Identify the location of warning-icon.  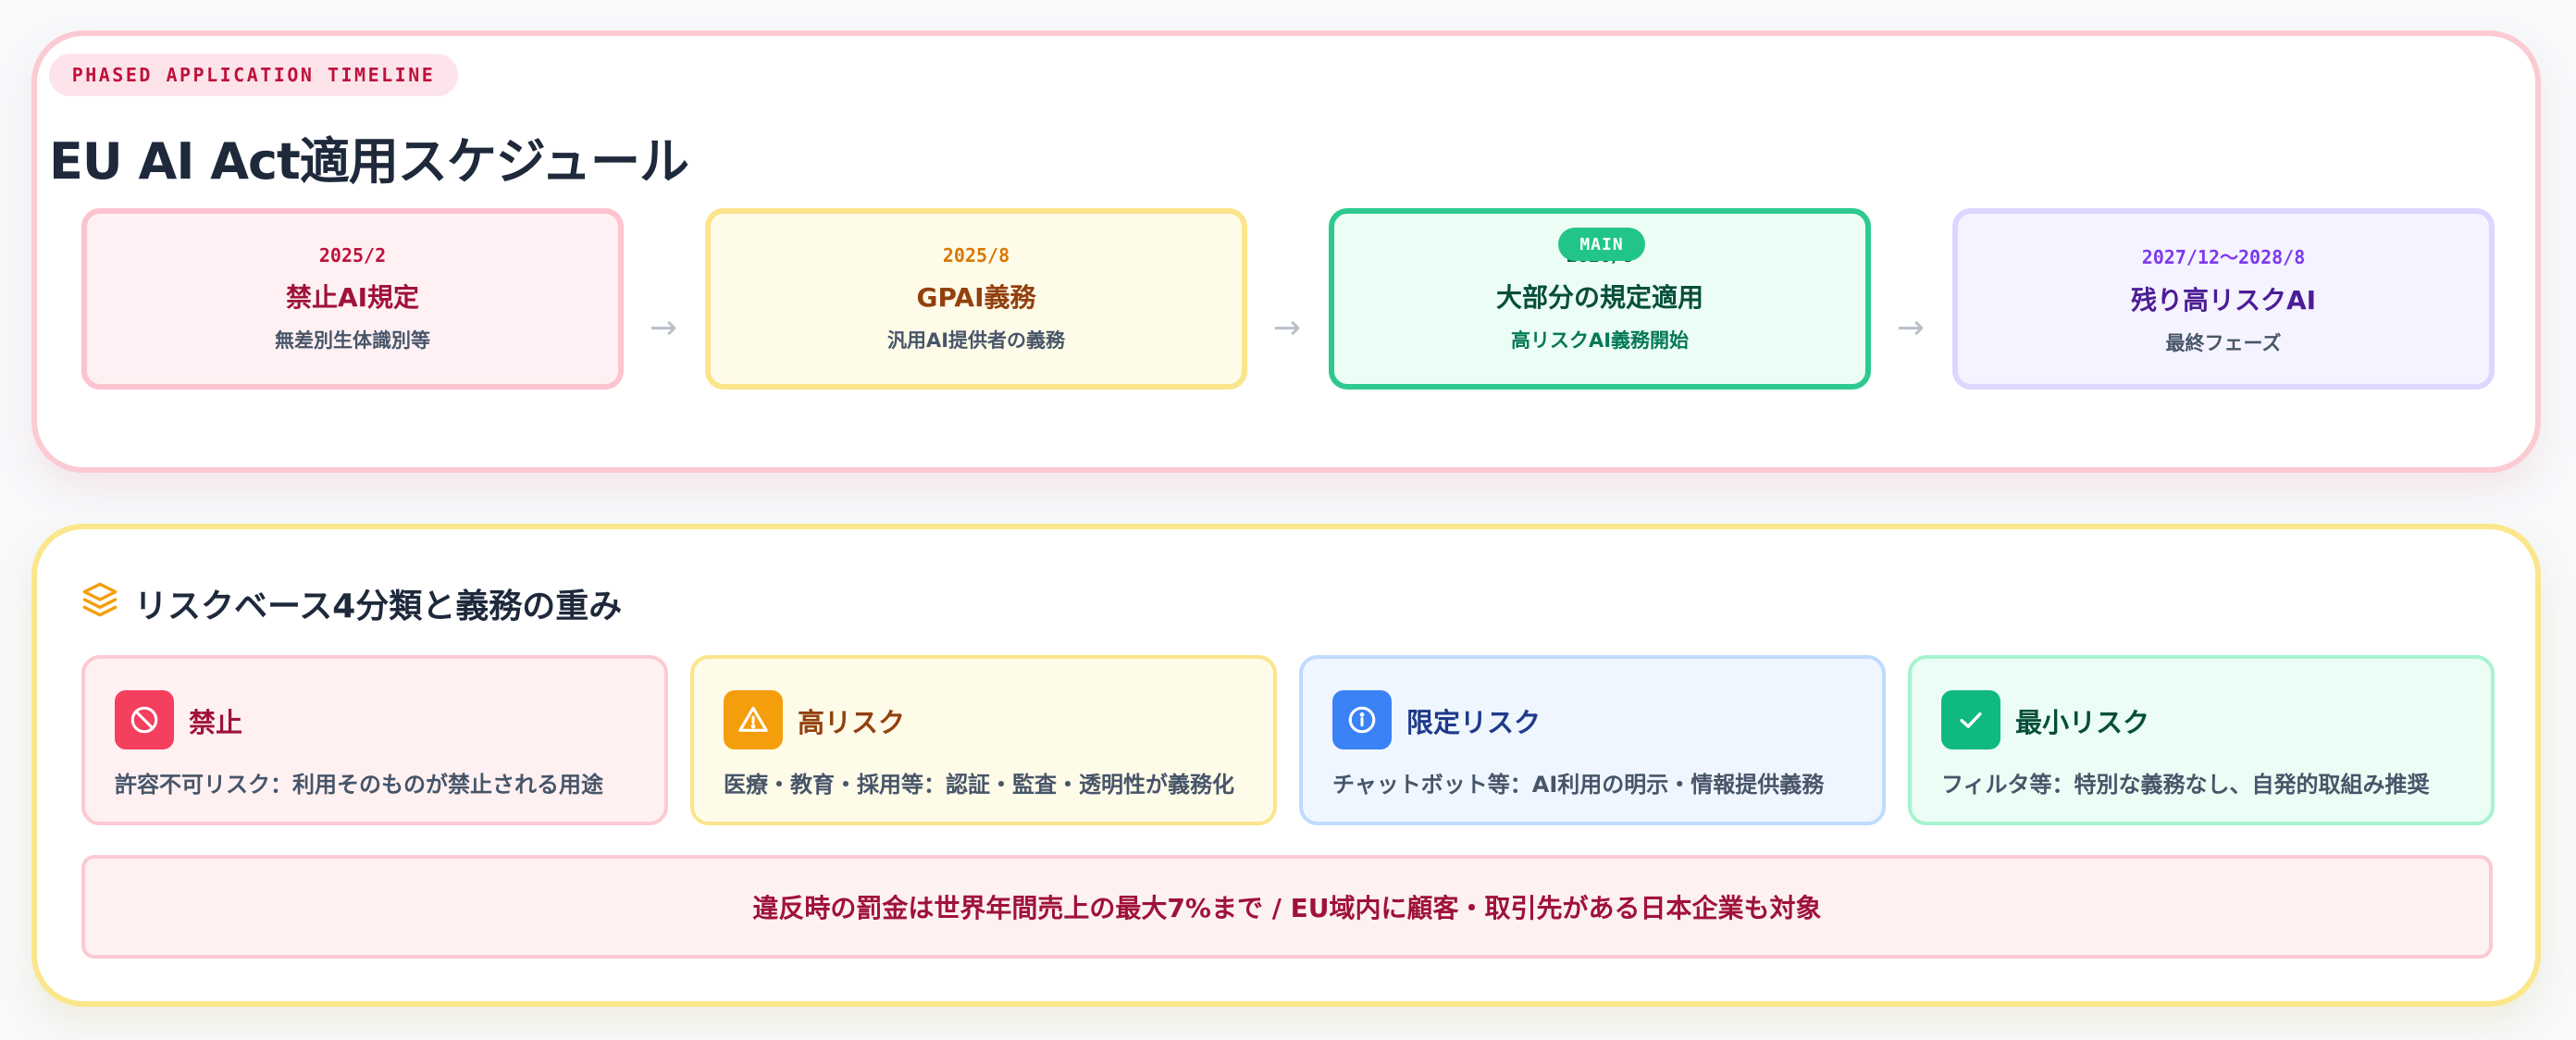
(753, 719).